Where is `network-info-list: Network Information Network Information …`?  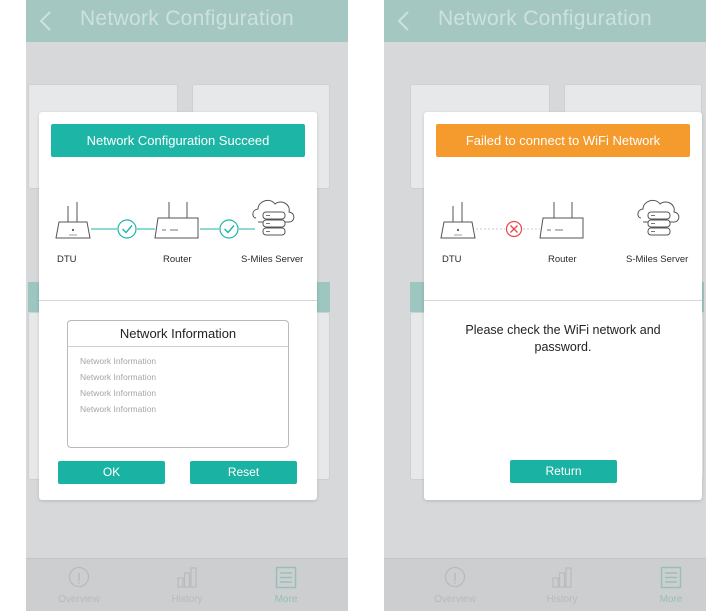
network-info-list: Network Information Network Information … is located at coordinates (118, 385).